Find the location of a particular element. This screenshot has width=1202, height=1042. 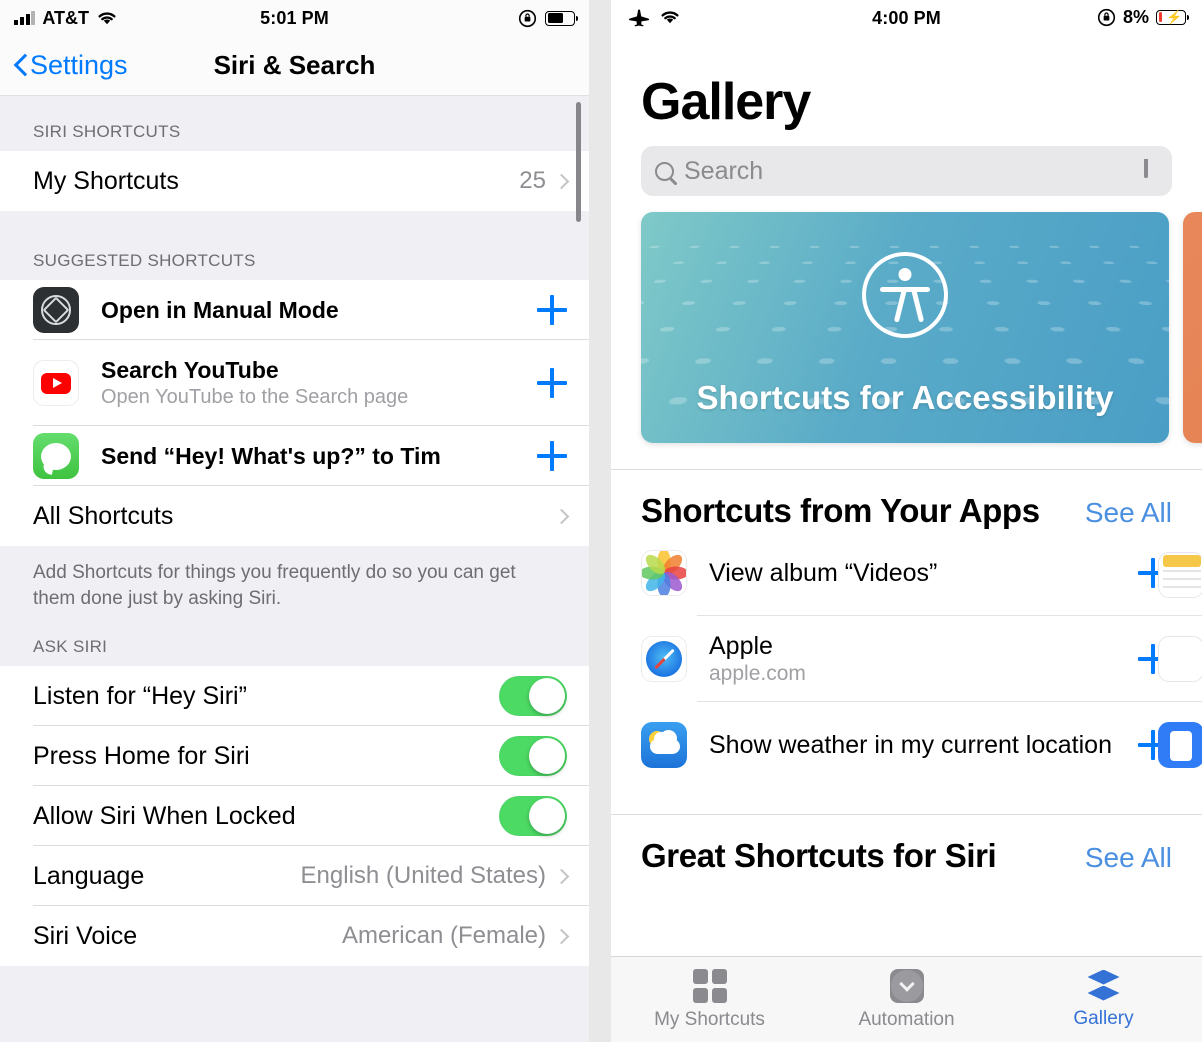

toggle-allow-siri-when-locked is located at coordinates (533, 816).